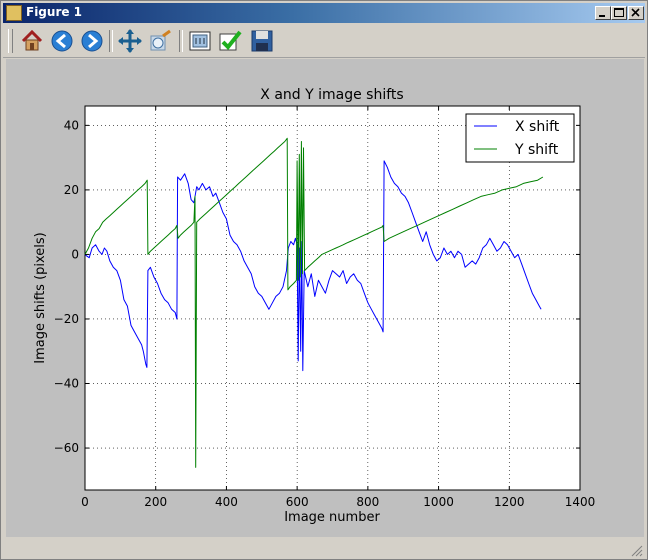  Describe the element at coordinates (520, 138) in the screenshot. I see `legend: X shift Y shift` at that location.